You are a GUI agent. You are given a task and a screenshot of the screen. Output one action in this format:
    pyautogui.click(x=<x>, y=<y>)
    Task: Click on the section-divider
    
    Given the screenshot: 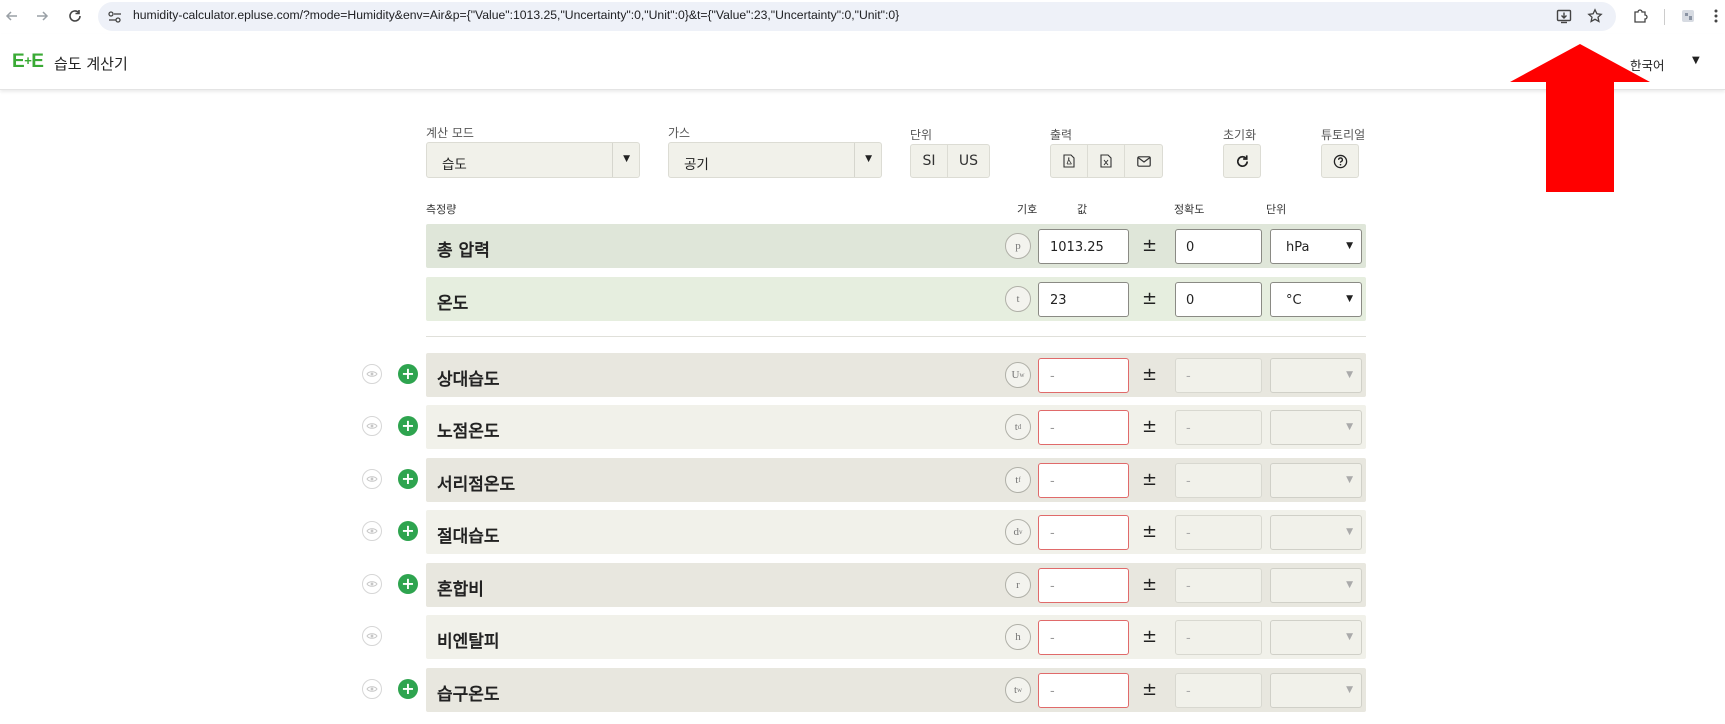 What is the action you would take?
    pyautogui.click(x=896, y=336)
    